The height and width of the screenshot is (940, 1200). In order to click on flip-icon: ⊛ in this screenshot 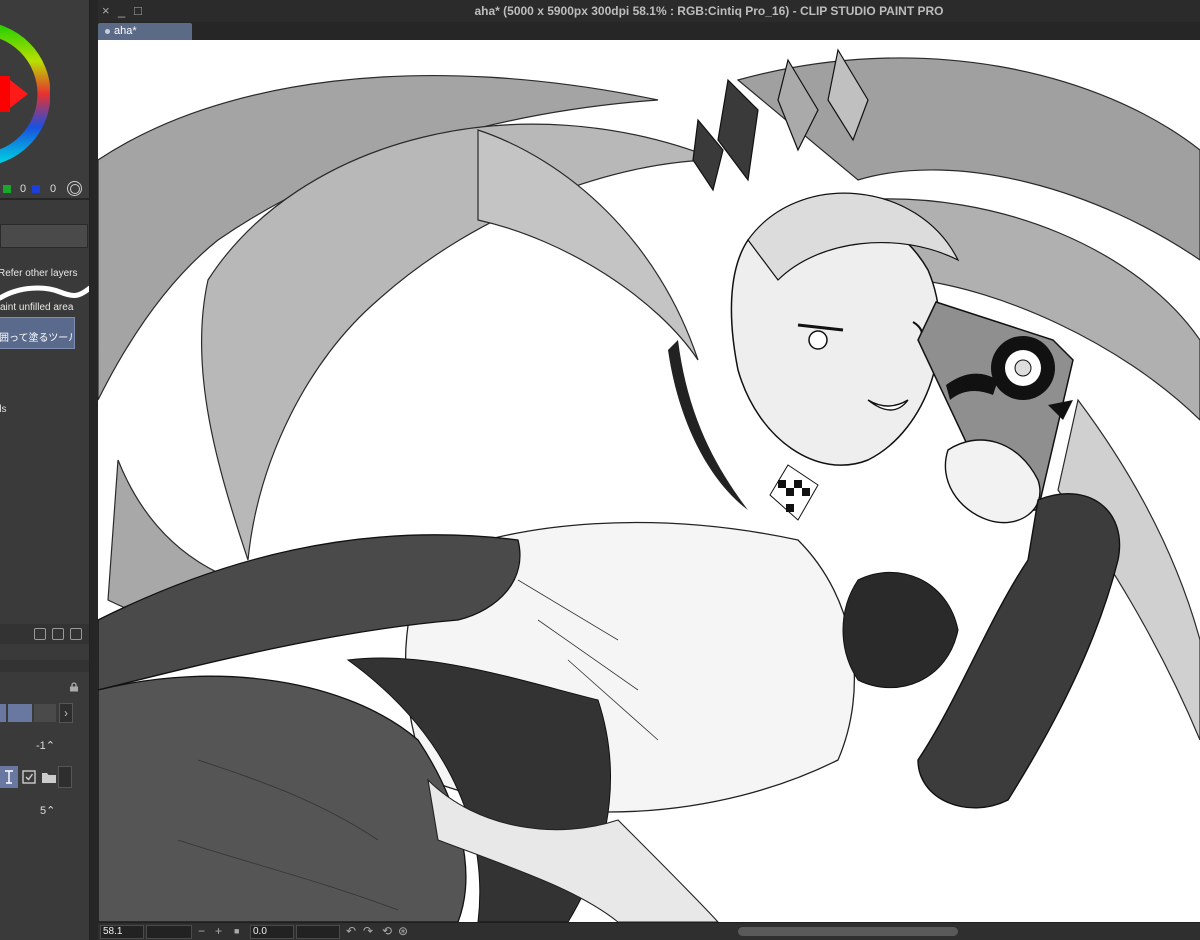, I will do `click(403, 931)`.